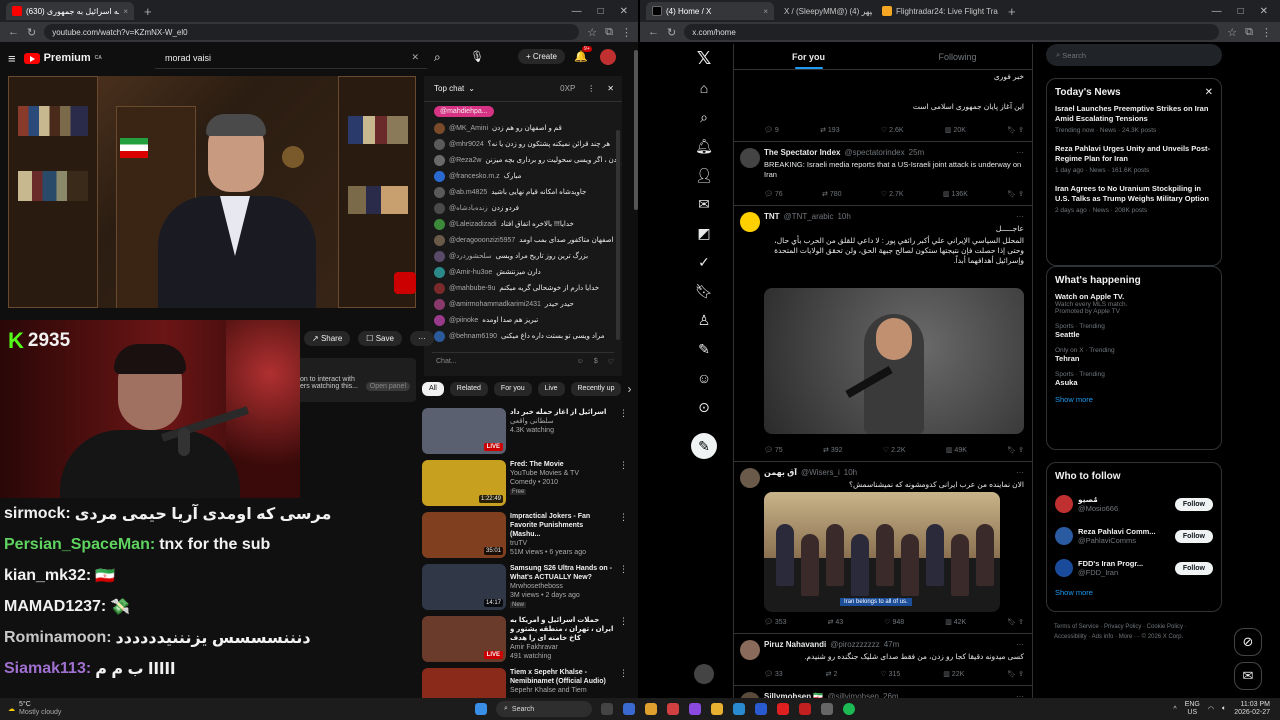  What do you see at coordinates (832, 674) in the screenshot?
I see `repost-button: ⇄ 2` at bounding box center [832, 674].